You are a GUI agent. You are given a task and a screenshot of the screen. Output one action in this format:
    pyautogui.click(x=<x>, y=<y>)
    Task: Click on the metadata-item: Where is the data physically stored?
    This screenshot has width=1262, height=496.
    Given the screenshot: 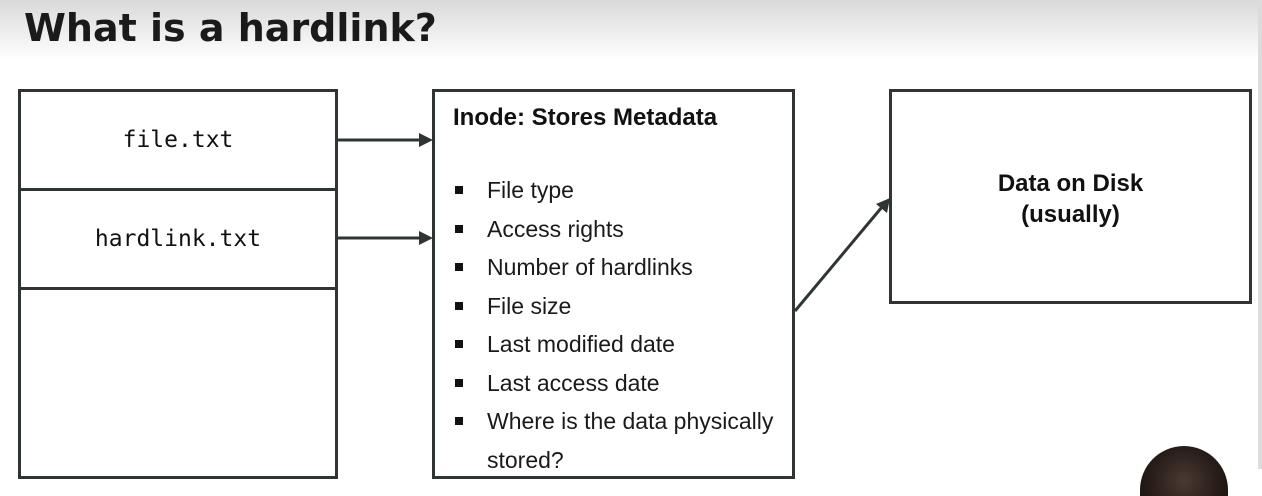 What is the action you would take?
    pyautogui.click(x=613, y=440)
    